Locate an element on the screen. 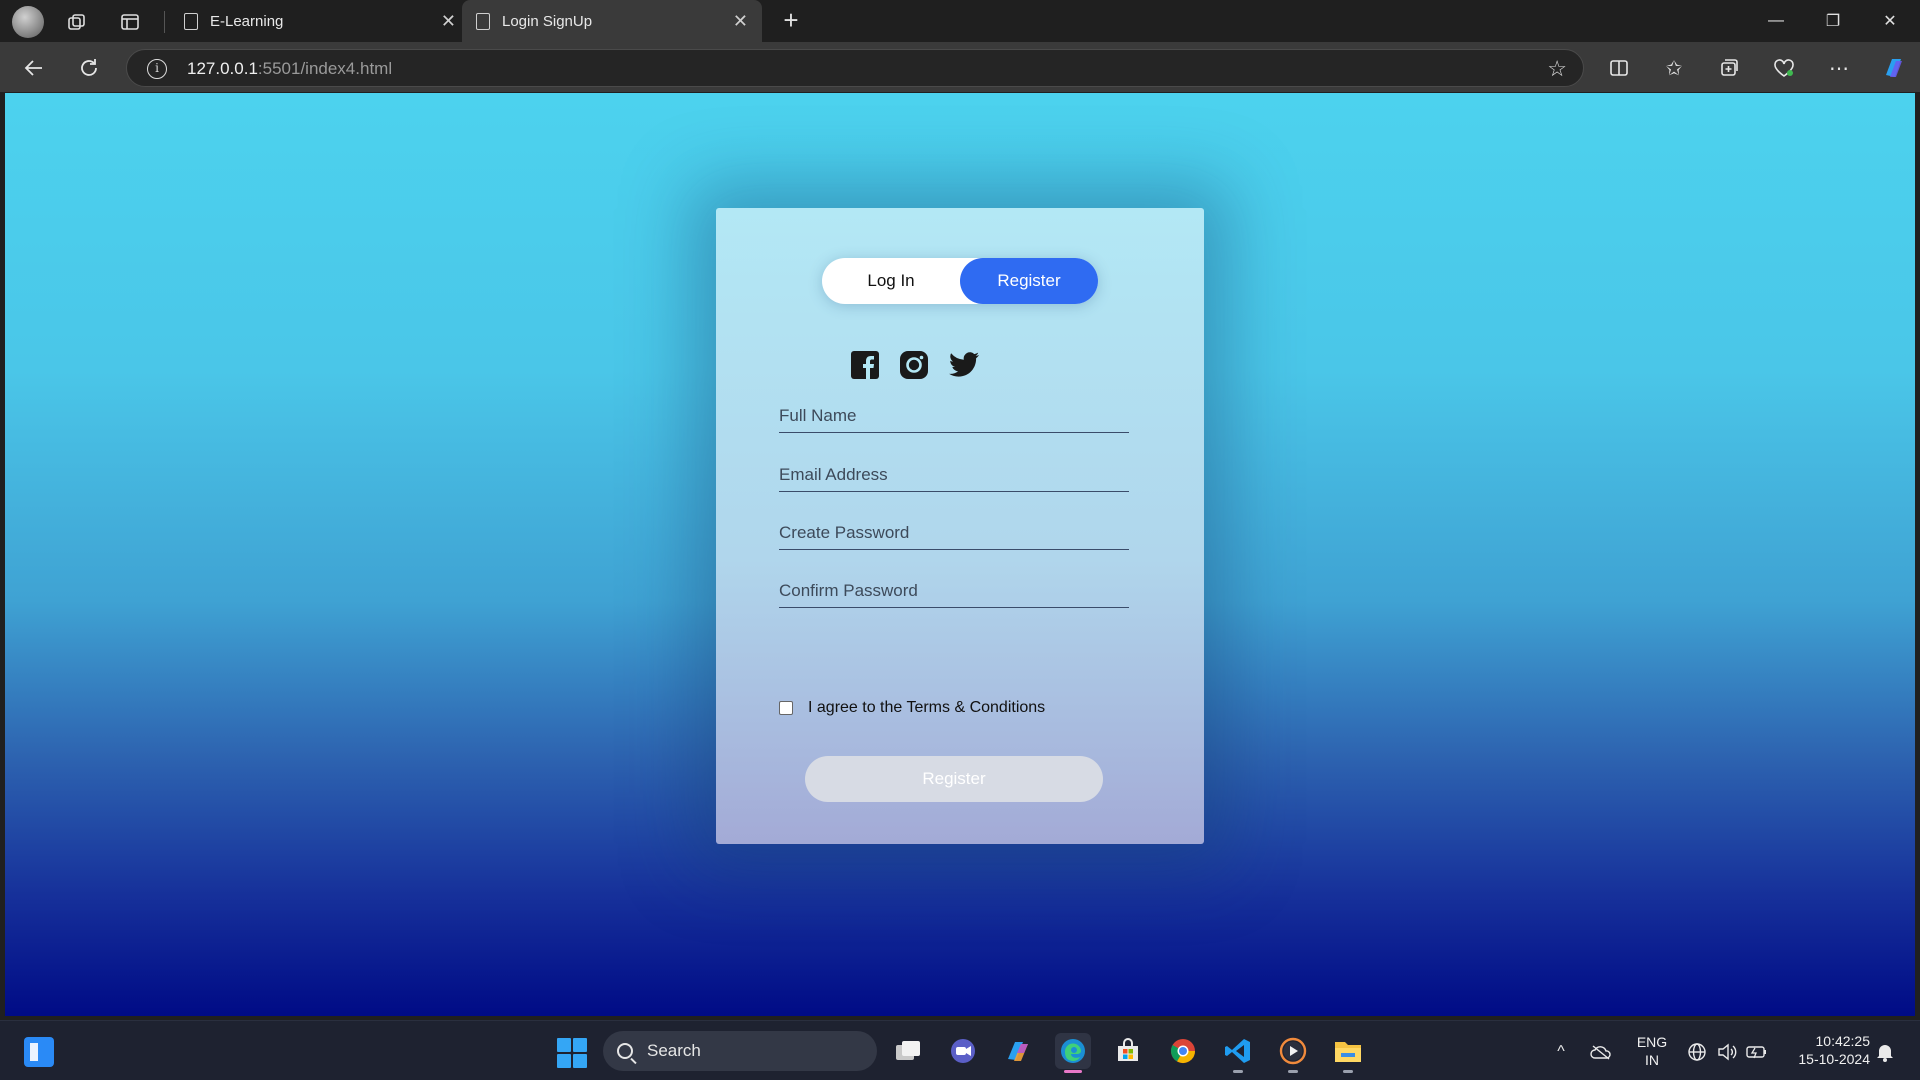 The height and width of the screenshot is (1080, 1920). auth-toggle: Log In Register is located at coordinates (960, 281).